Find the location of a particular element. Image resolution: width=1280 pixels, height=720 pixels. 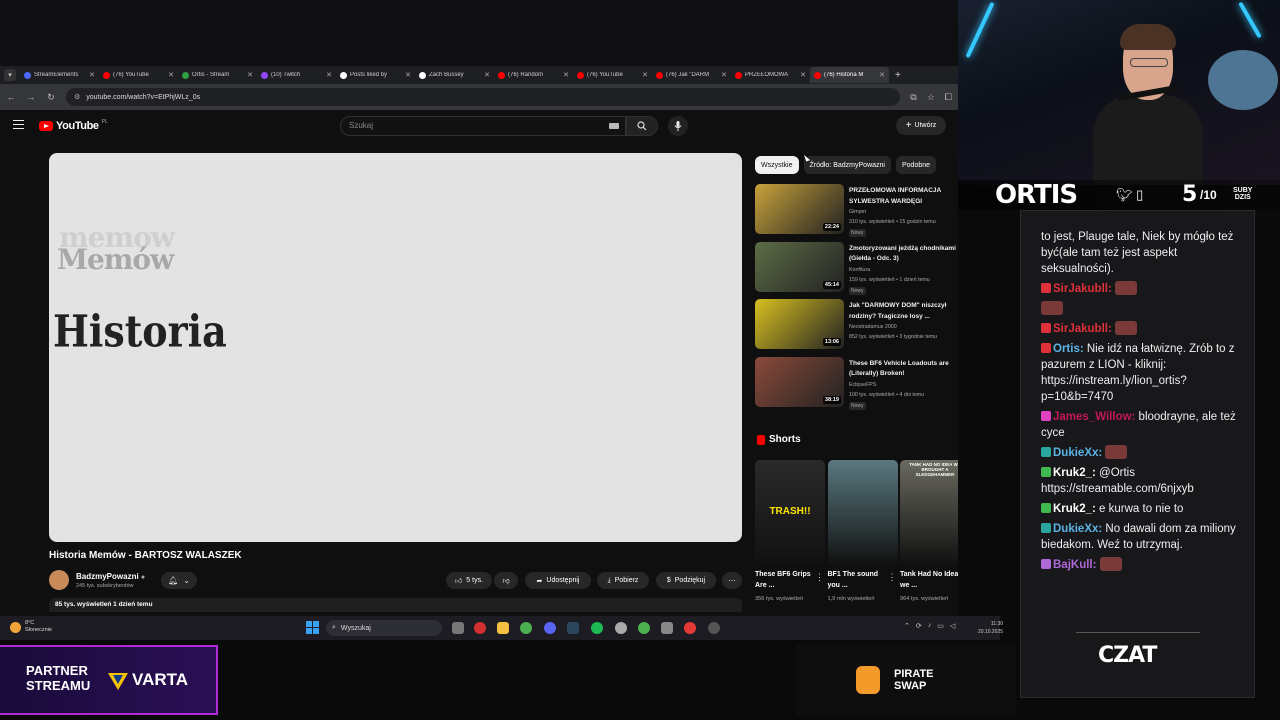

weather-widget: 8°C Słonecznie is located at coordinates (31, 627).